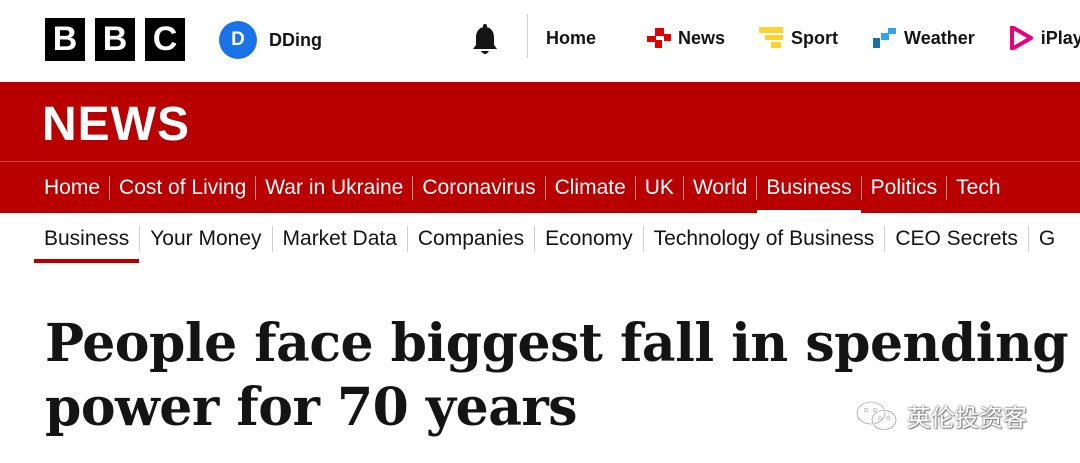  I want to click on account-button: D DDing, so click(270, 40).